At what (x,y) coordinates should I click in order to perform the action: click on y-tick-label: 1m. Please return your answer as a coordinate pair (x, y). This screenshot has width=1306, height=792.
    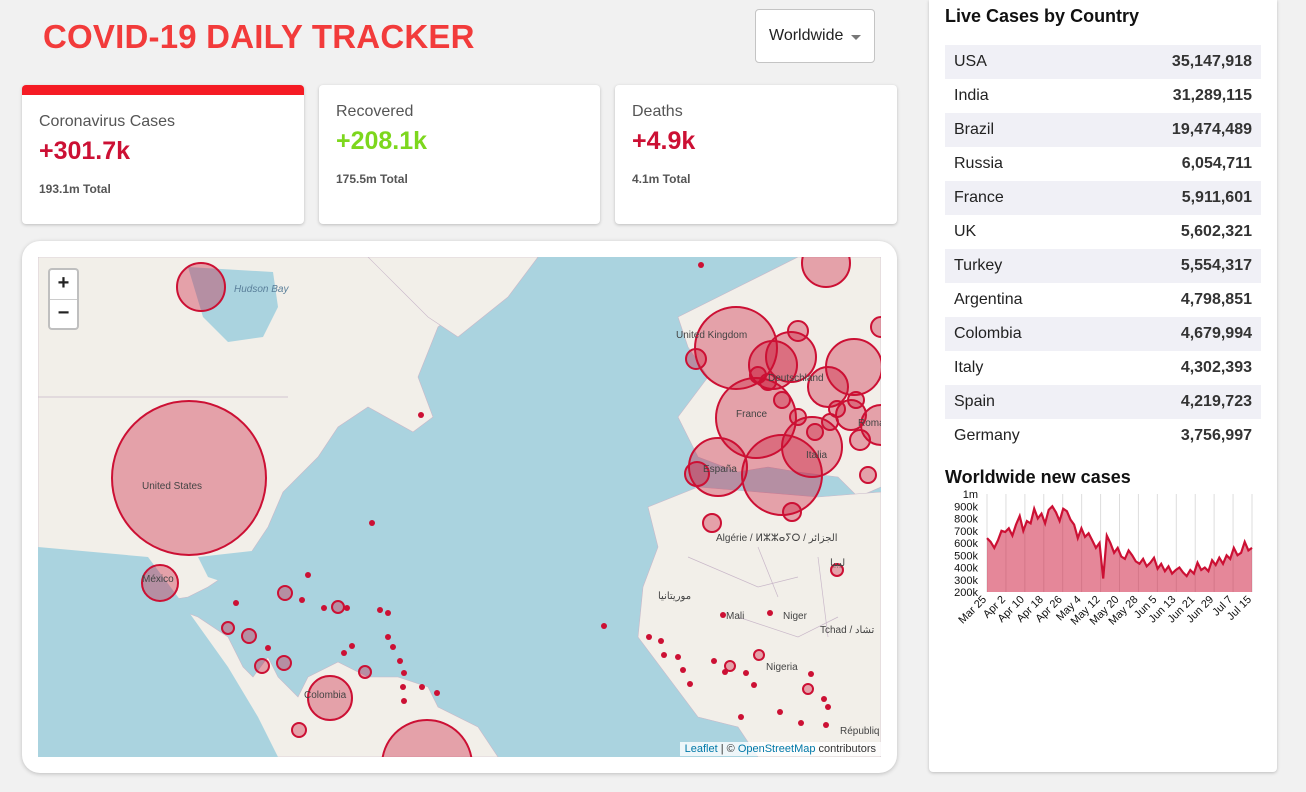
    Looking at the image, I should click on (970, 495).